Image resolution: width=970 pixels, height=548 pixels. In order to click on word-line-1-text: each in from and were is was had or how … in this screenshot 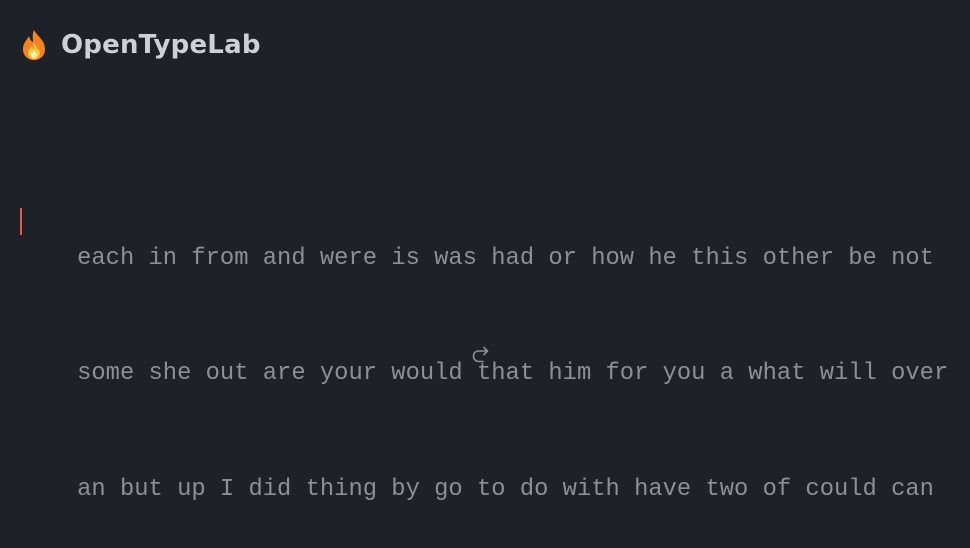, I will do `click(505, 258)`.